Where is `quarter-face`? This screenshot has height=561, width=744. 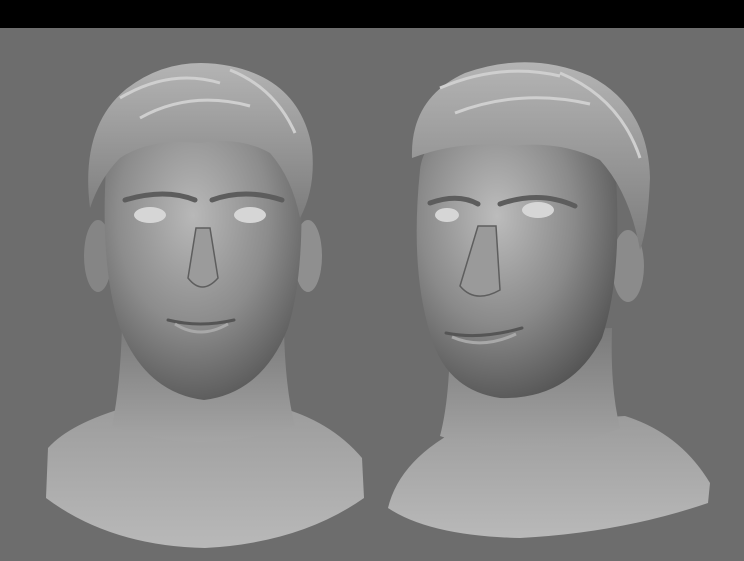 quarter-face is located at coordinates (517, 258).